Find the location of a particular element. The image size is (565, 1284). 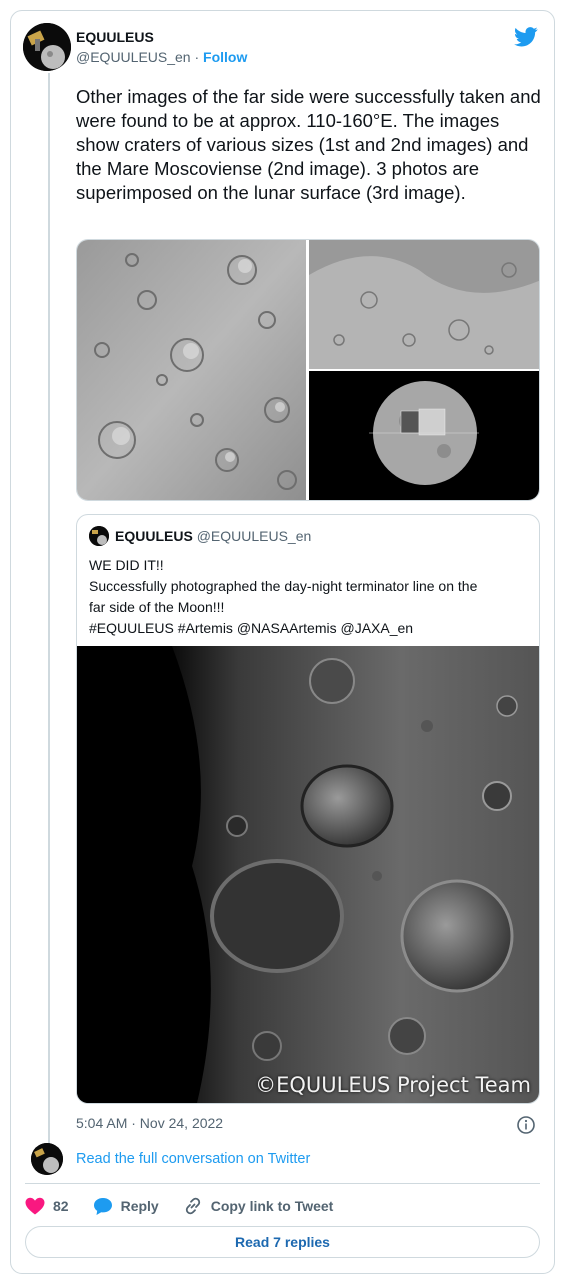

author-block: EQUULEUS @EQUULEUS_en · Follow is located at coordinates (161, 47).